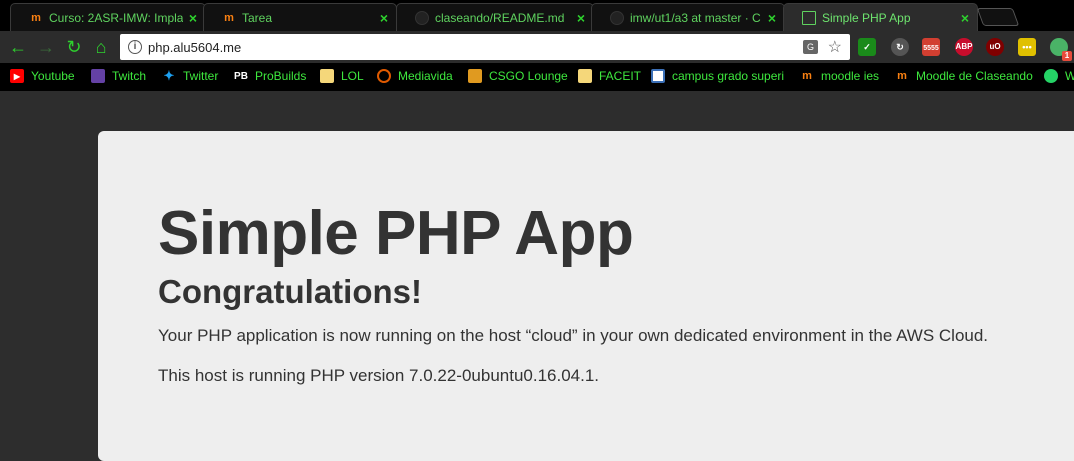 Image resolution: width=1074 pixels, height=461 pixels. I want to click on pushbullet-icon: 1, so click(1061, 49).